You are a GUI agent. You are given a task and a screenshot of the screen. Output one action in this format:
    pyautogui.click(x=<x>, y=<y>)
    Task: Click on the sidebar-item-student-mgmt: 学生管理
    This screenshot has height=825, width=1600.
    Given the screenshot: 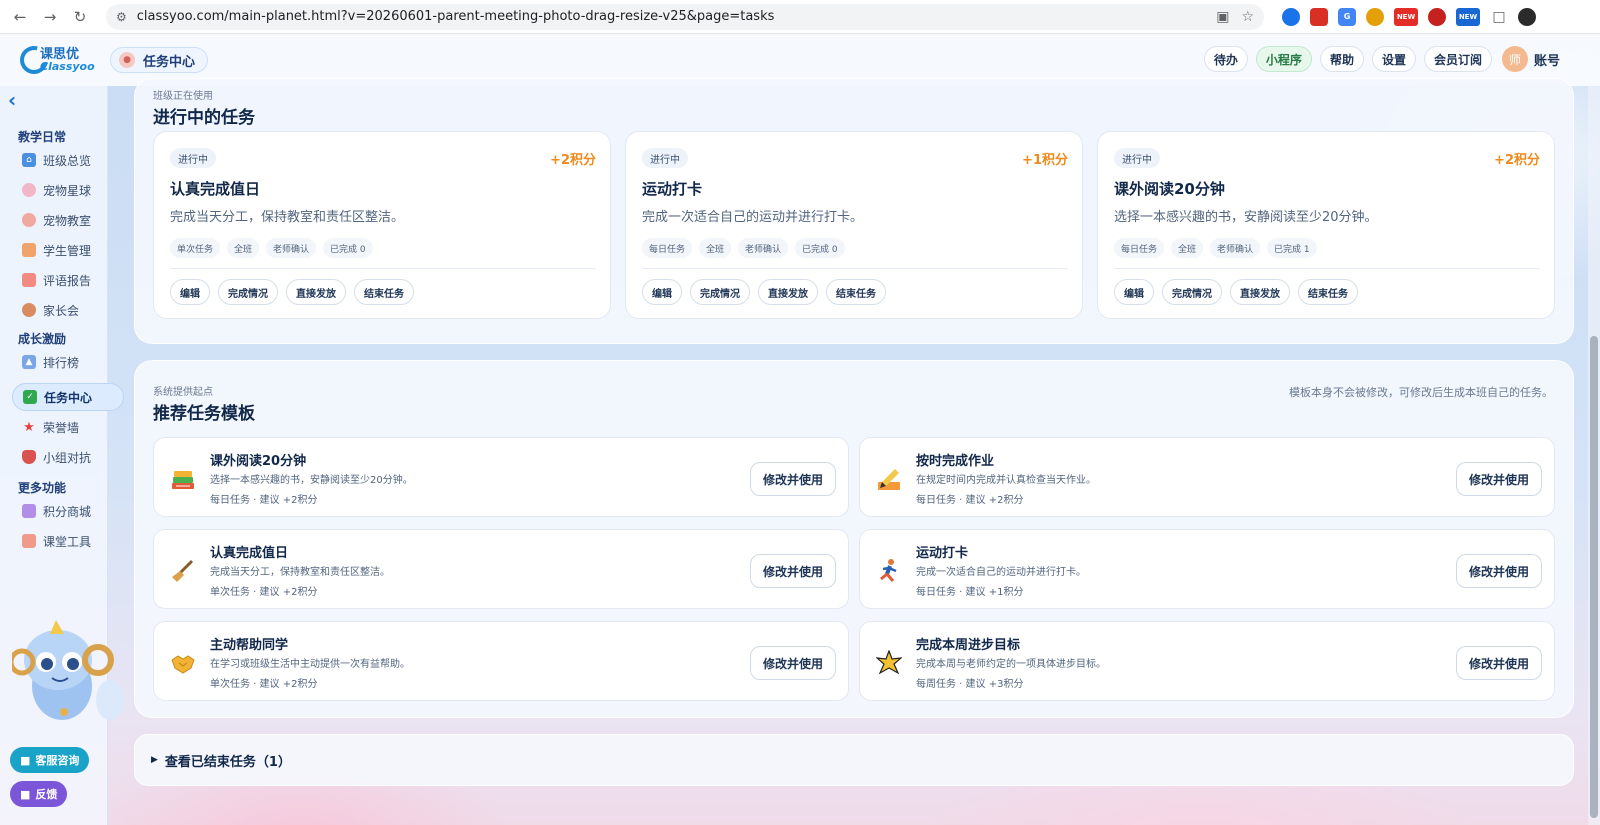 What is the action you would take?
    pyautogui.click(x=56, y=250)
    